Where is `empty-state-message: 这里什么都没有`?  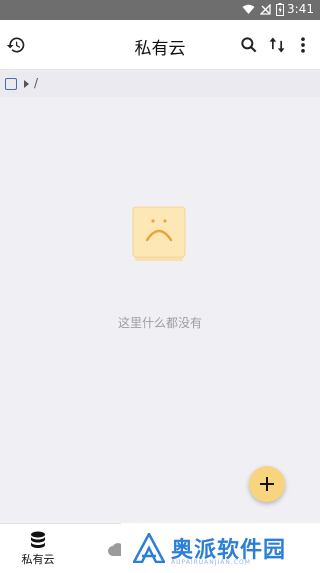
empty-state-message: 这里什么都没有 is located at coordinates (159, 323).